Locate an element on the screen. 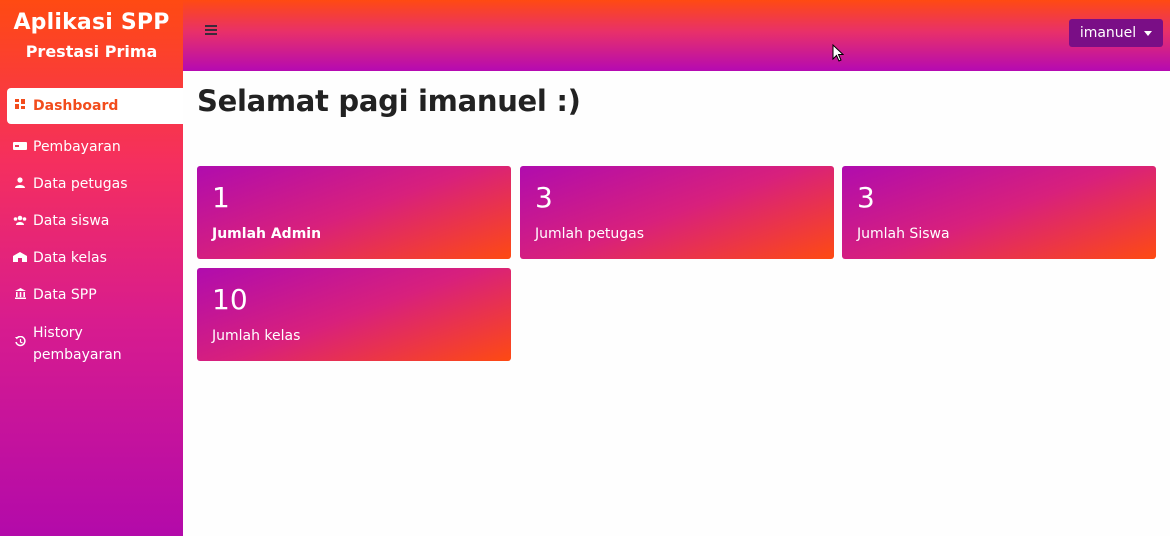 The image size is (1170, 536). menu-toggle-icon is located at coordinates (211, 30).